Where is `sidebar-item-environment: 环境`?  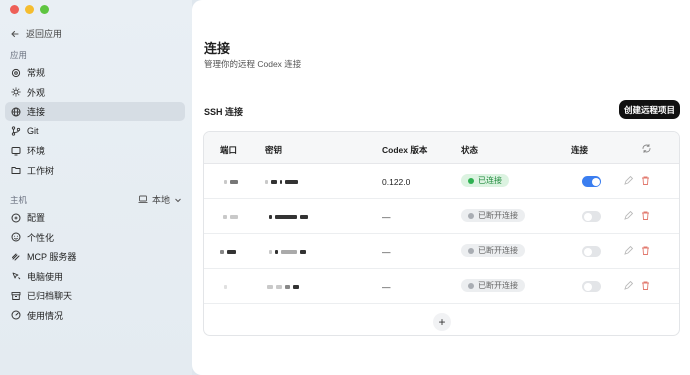
sidebar-item-environment: 环境 is located at coordinates (95, 150).